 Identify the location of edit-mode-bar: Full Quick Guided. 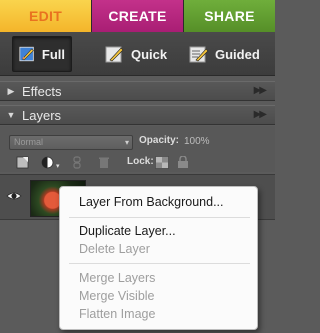
(137, 54).